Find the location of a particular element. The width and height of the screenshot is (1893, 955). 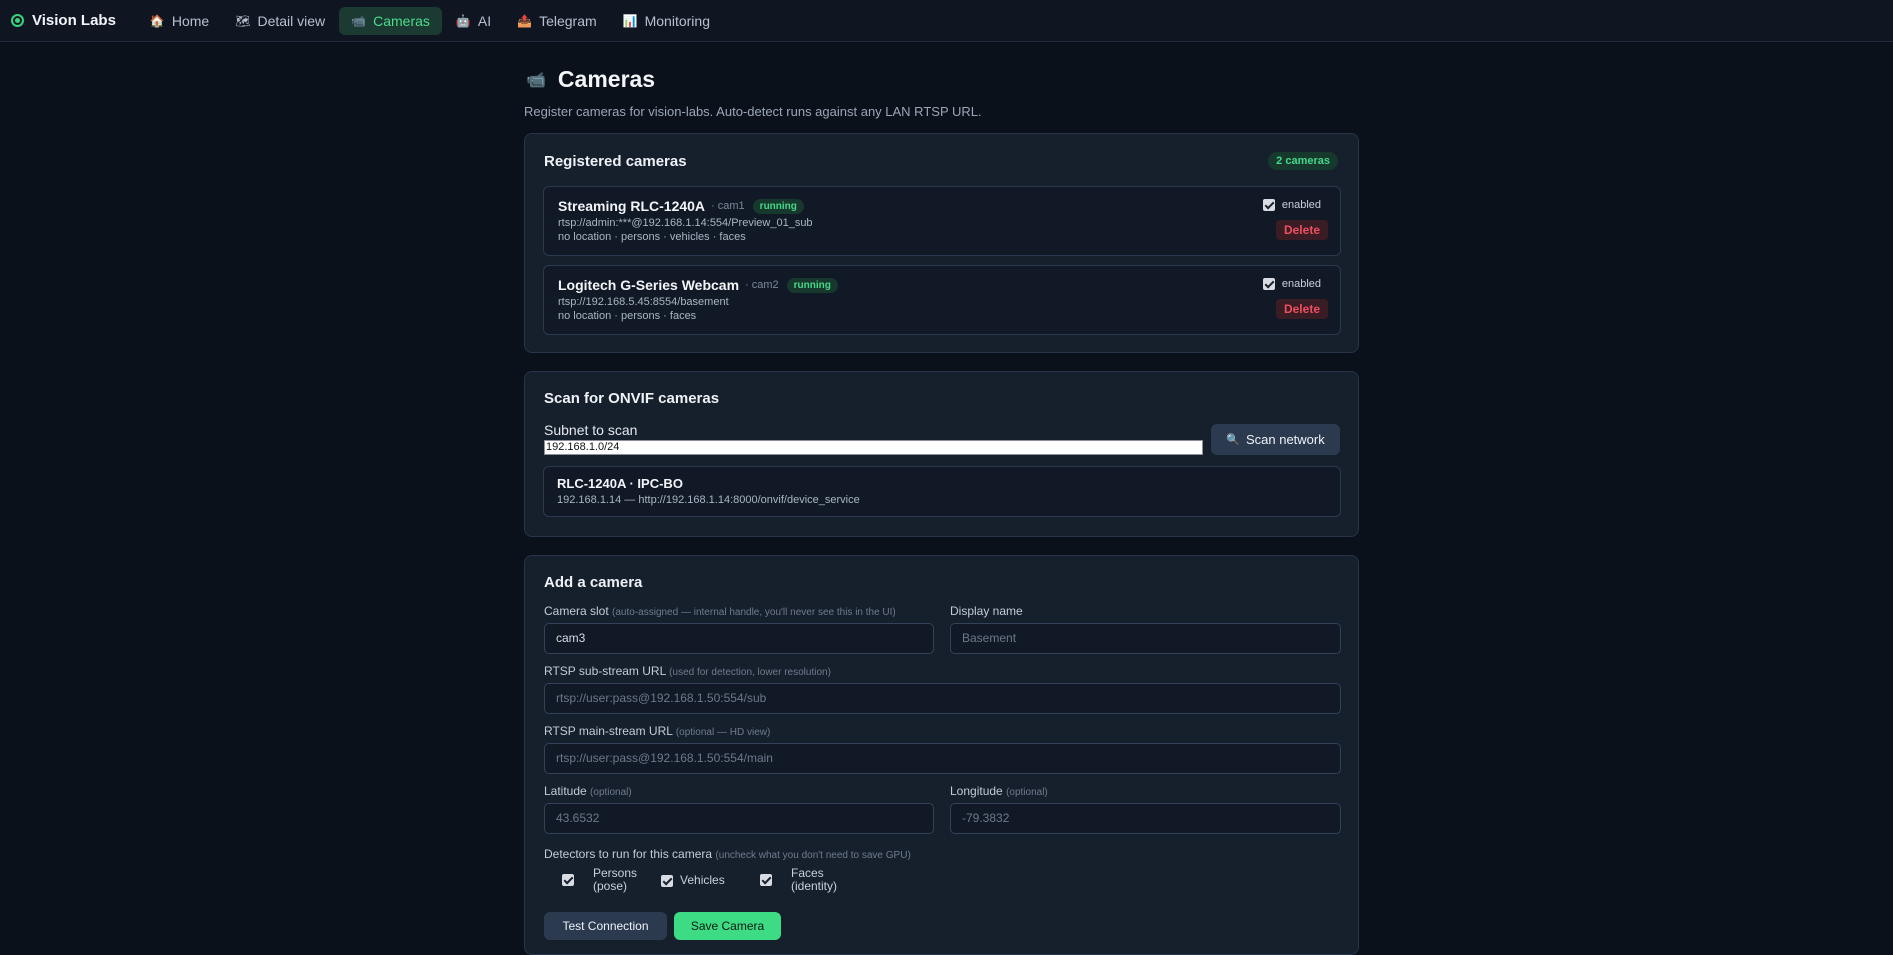

persons-checkbox is located at coordinates (568, 880).